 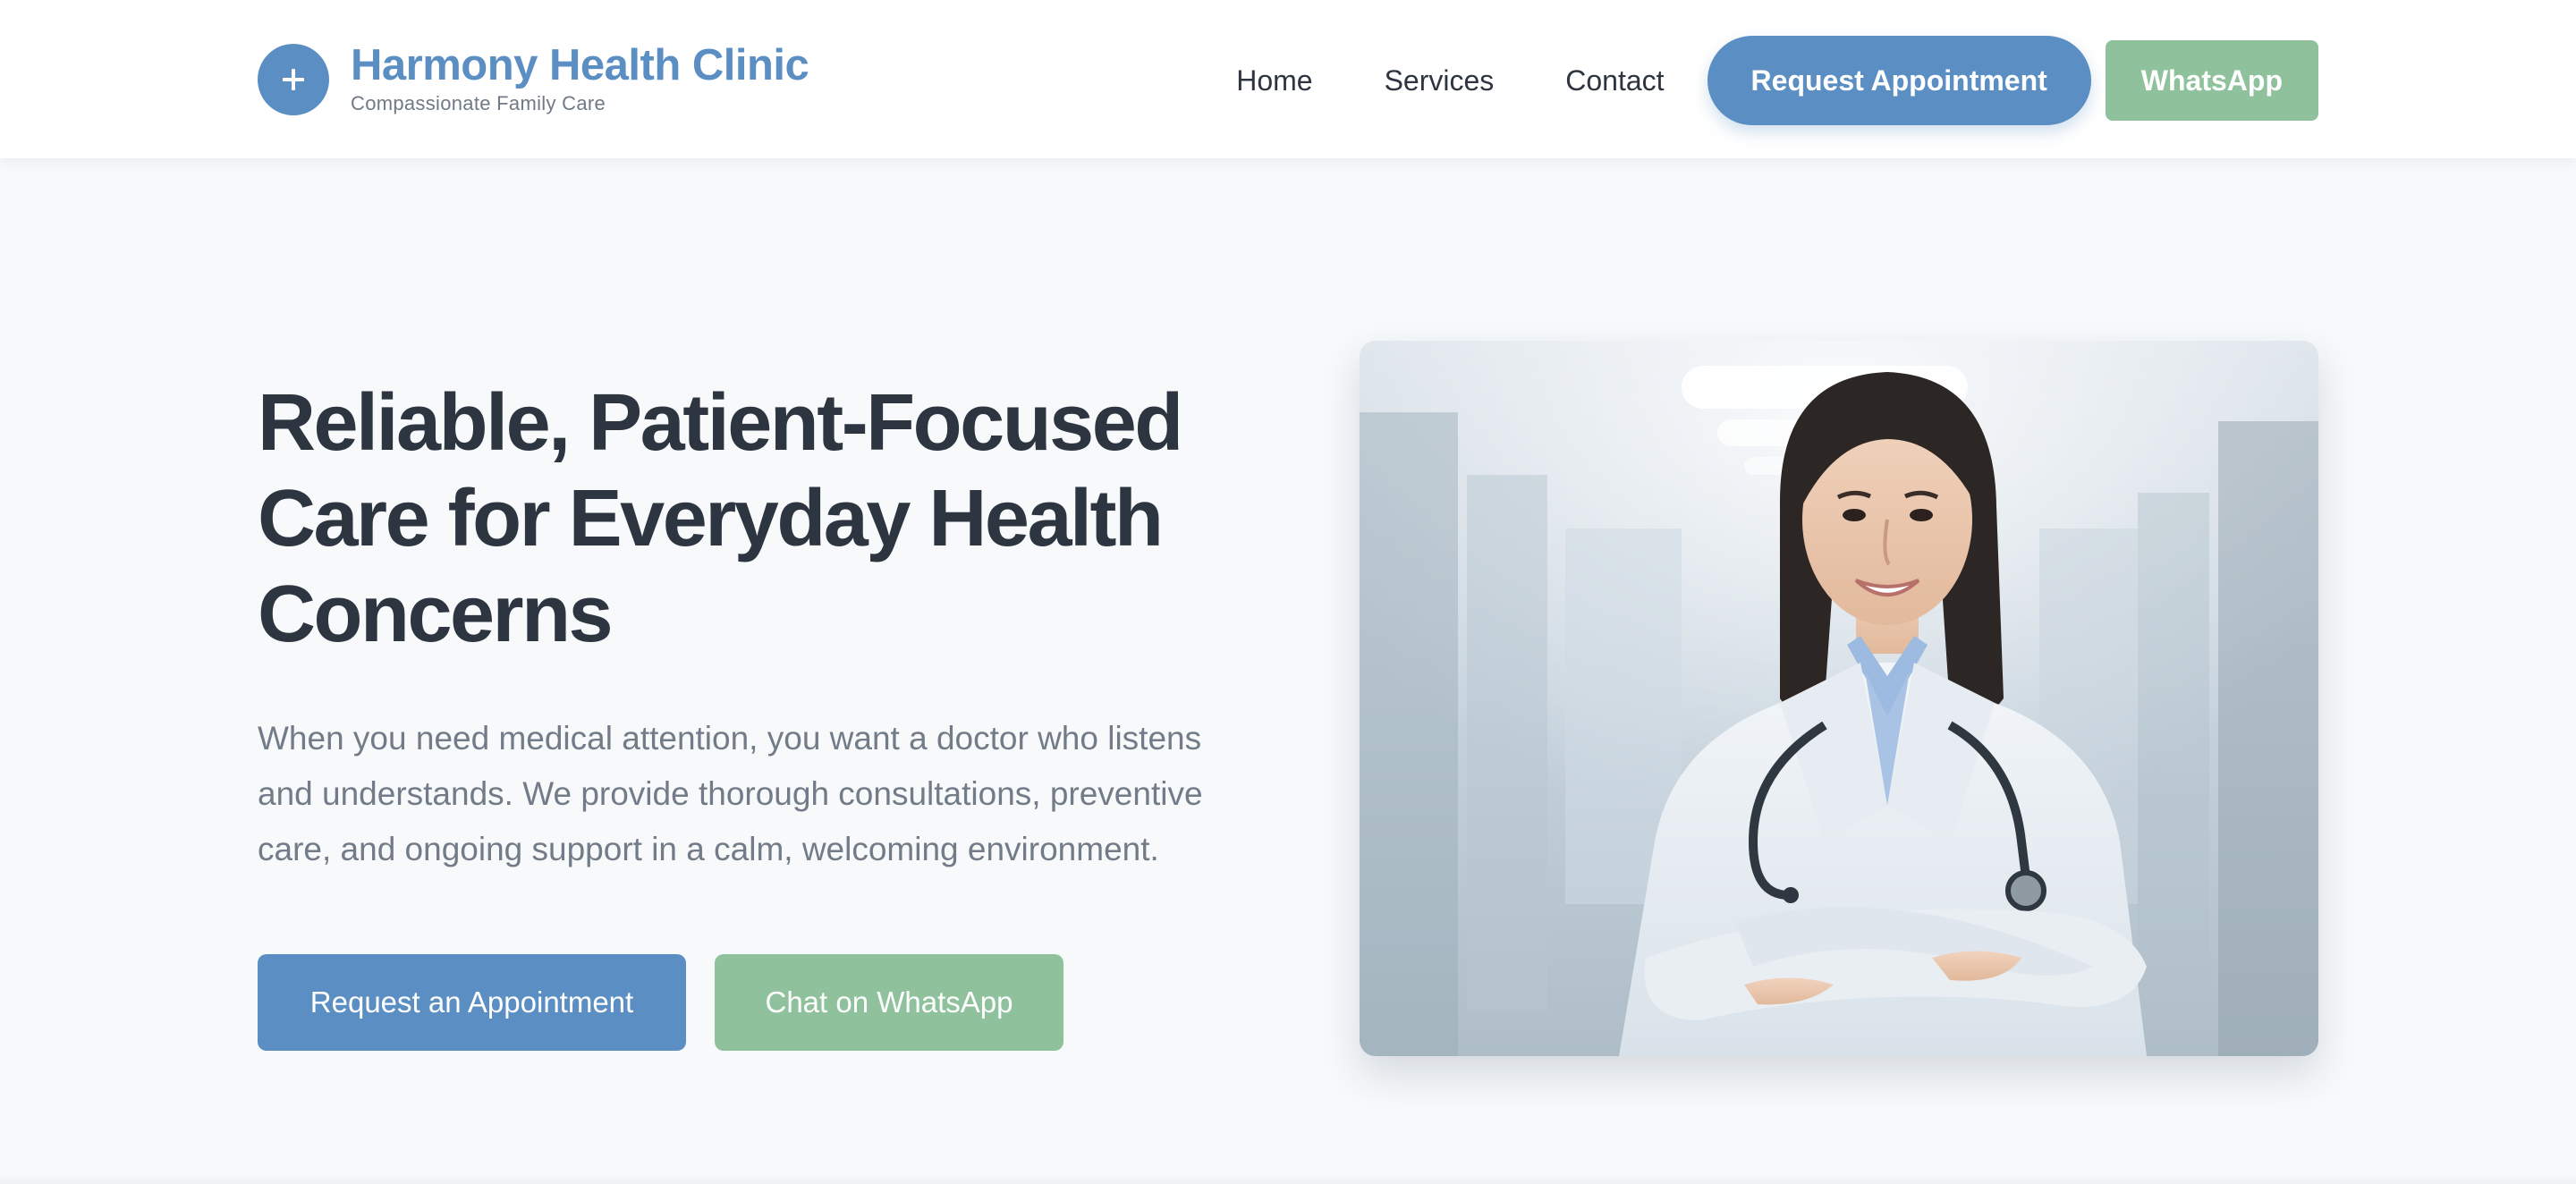 I want to click on plus-icon, so click(x=293, y=79).